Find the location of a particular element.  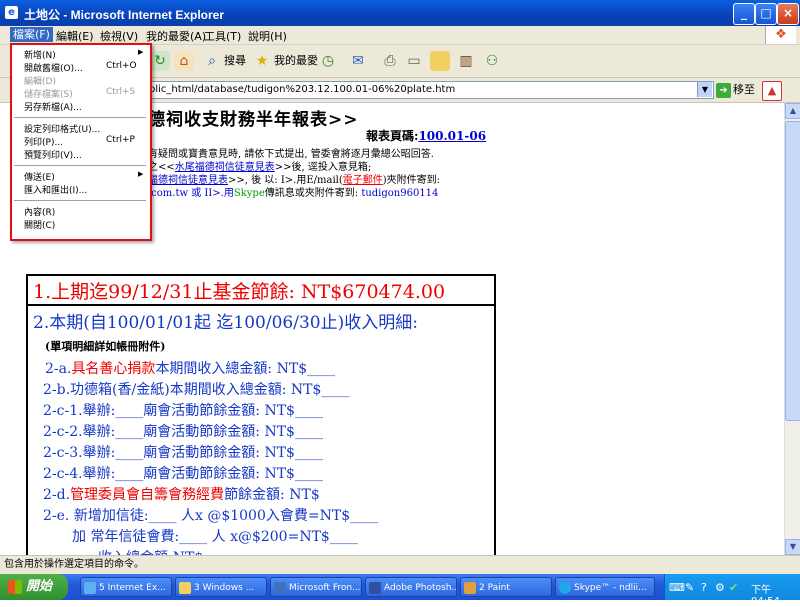

window-title: 土地公 - Microsoft Internet Explorer is located at coordinates (124, 15).